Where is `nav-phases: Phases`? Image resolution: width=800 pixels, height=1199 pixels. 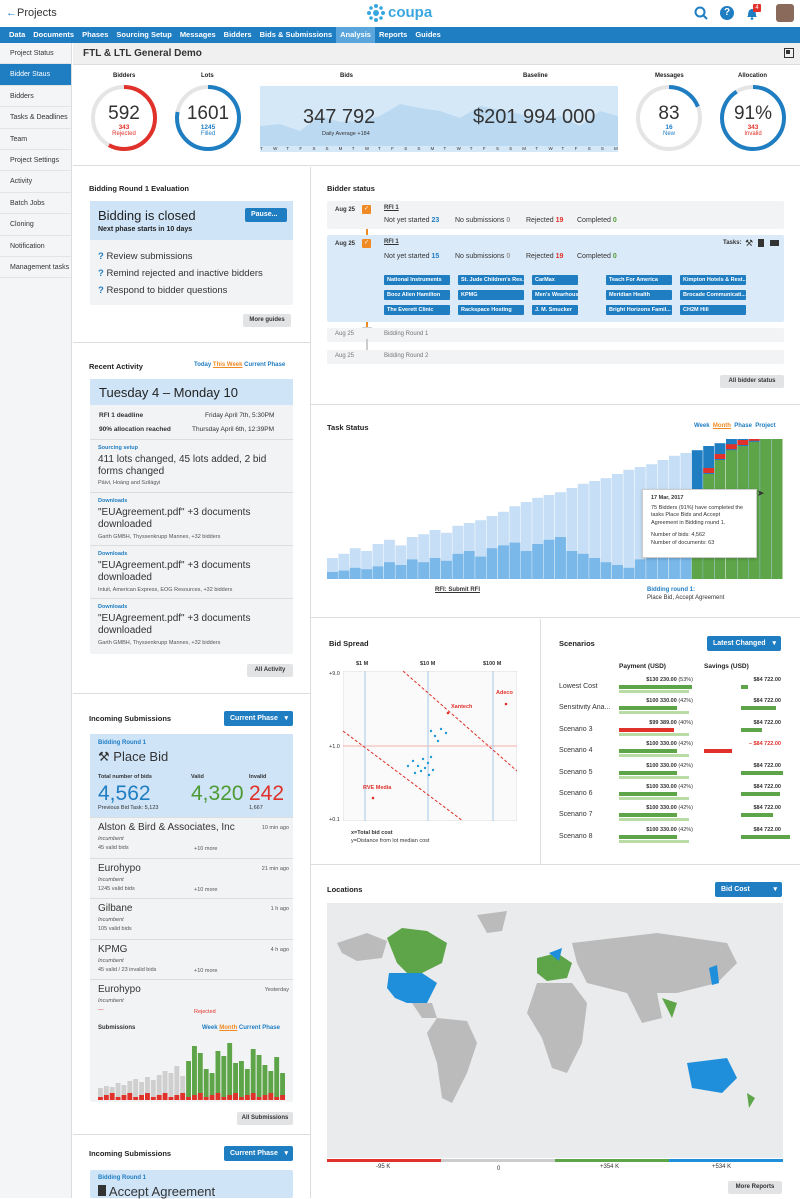
nav-phases: Phases is located at coordinates (95, 35).